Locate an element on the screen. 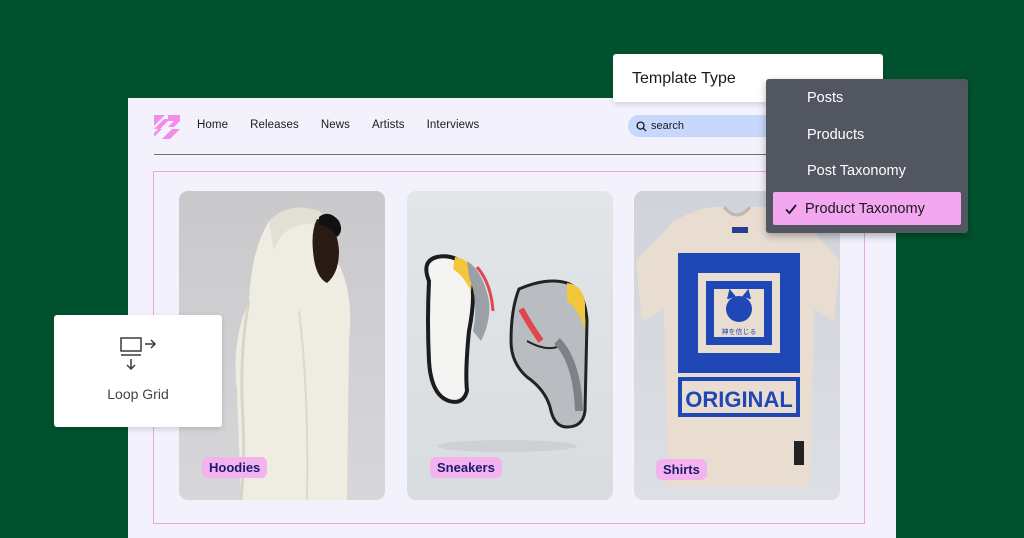 Image resolution: width=1024 pixels, height=538 pixels. sneakers-image is located at coordinates (506, 353).